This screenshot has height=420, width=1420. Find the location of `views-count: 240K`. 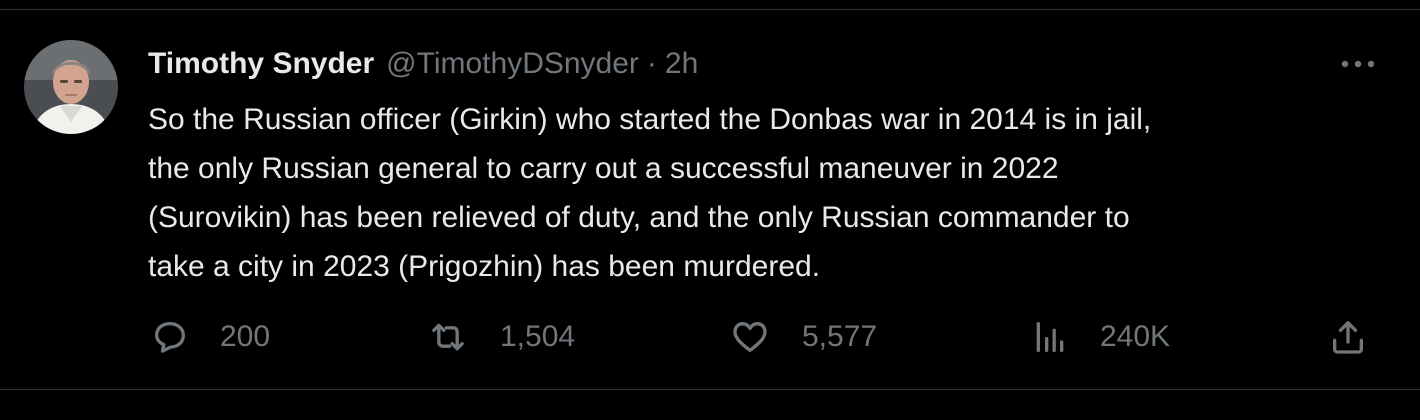

views-count: 240K is located at coordinates (1135, 336).